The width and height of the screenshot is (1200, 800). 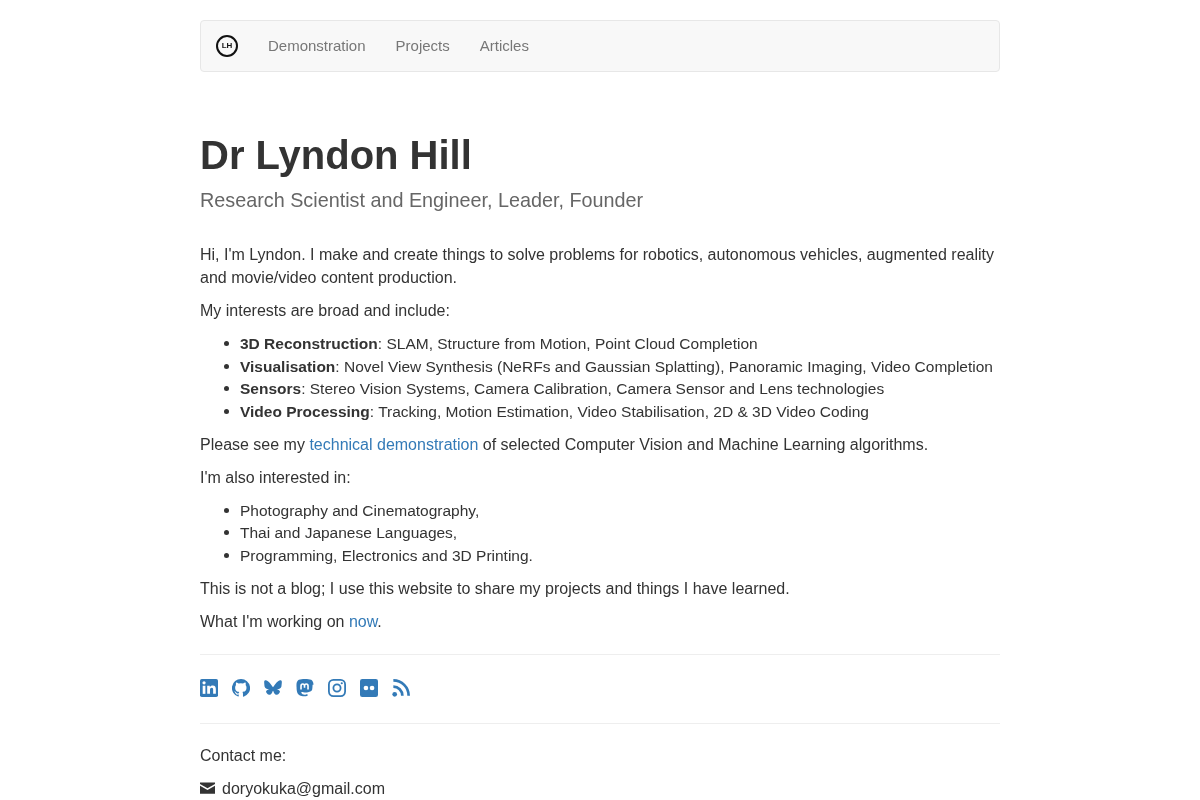 I want to click on nav-link: Articles, so click(x=504, y=46).